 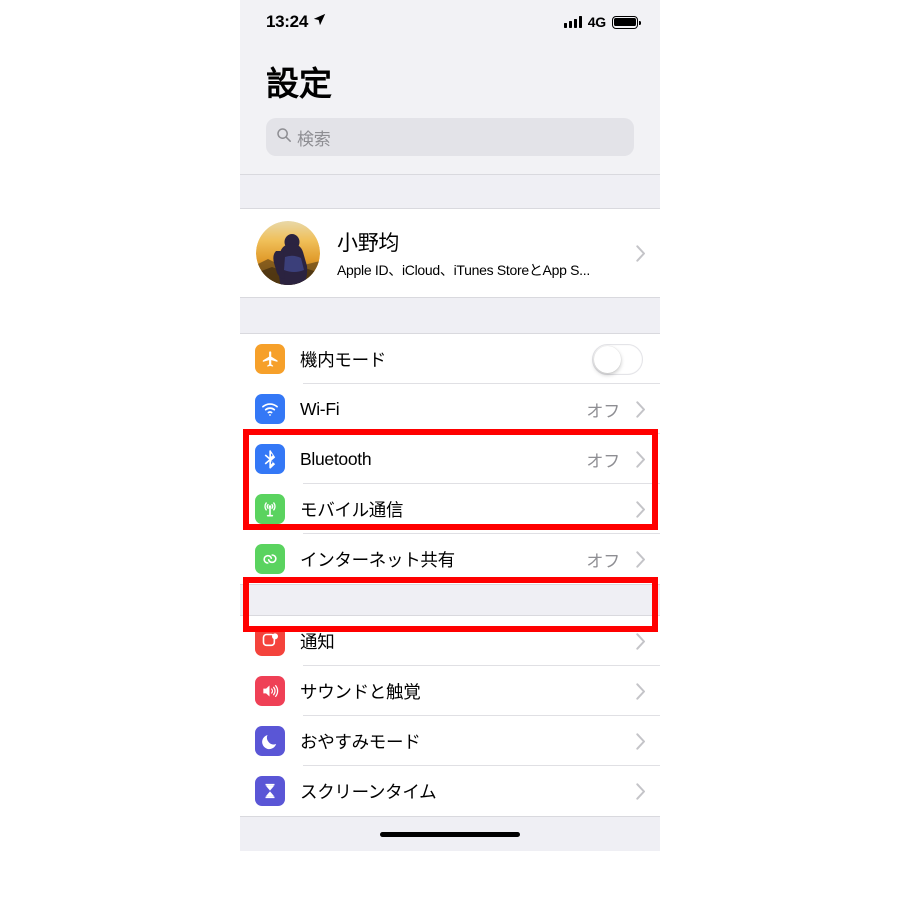 What do you see at coordinates (319, 22) in the screenshot?
I see `location-arrow-icon` at bounding box center [319, 22].